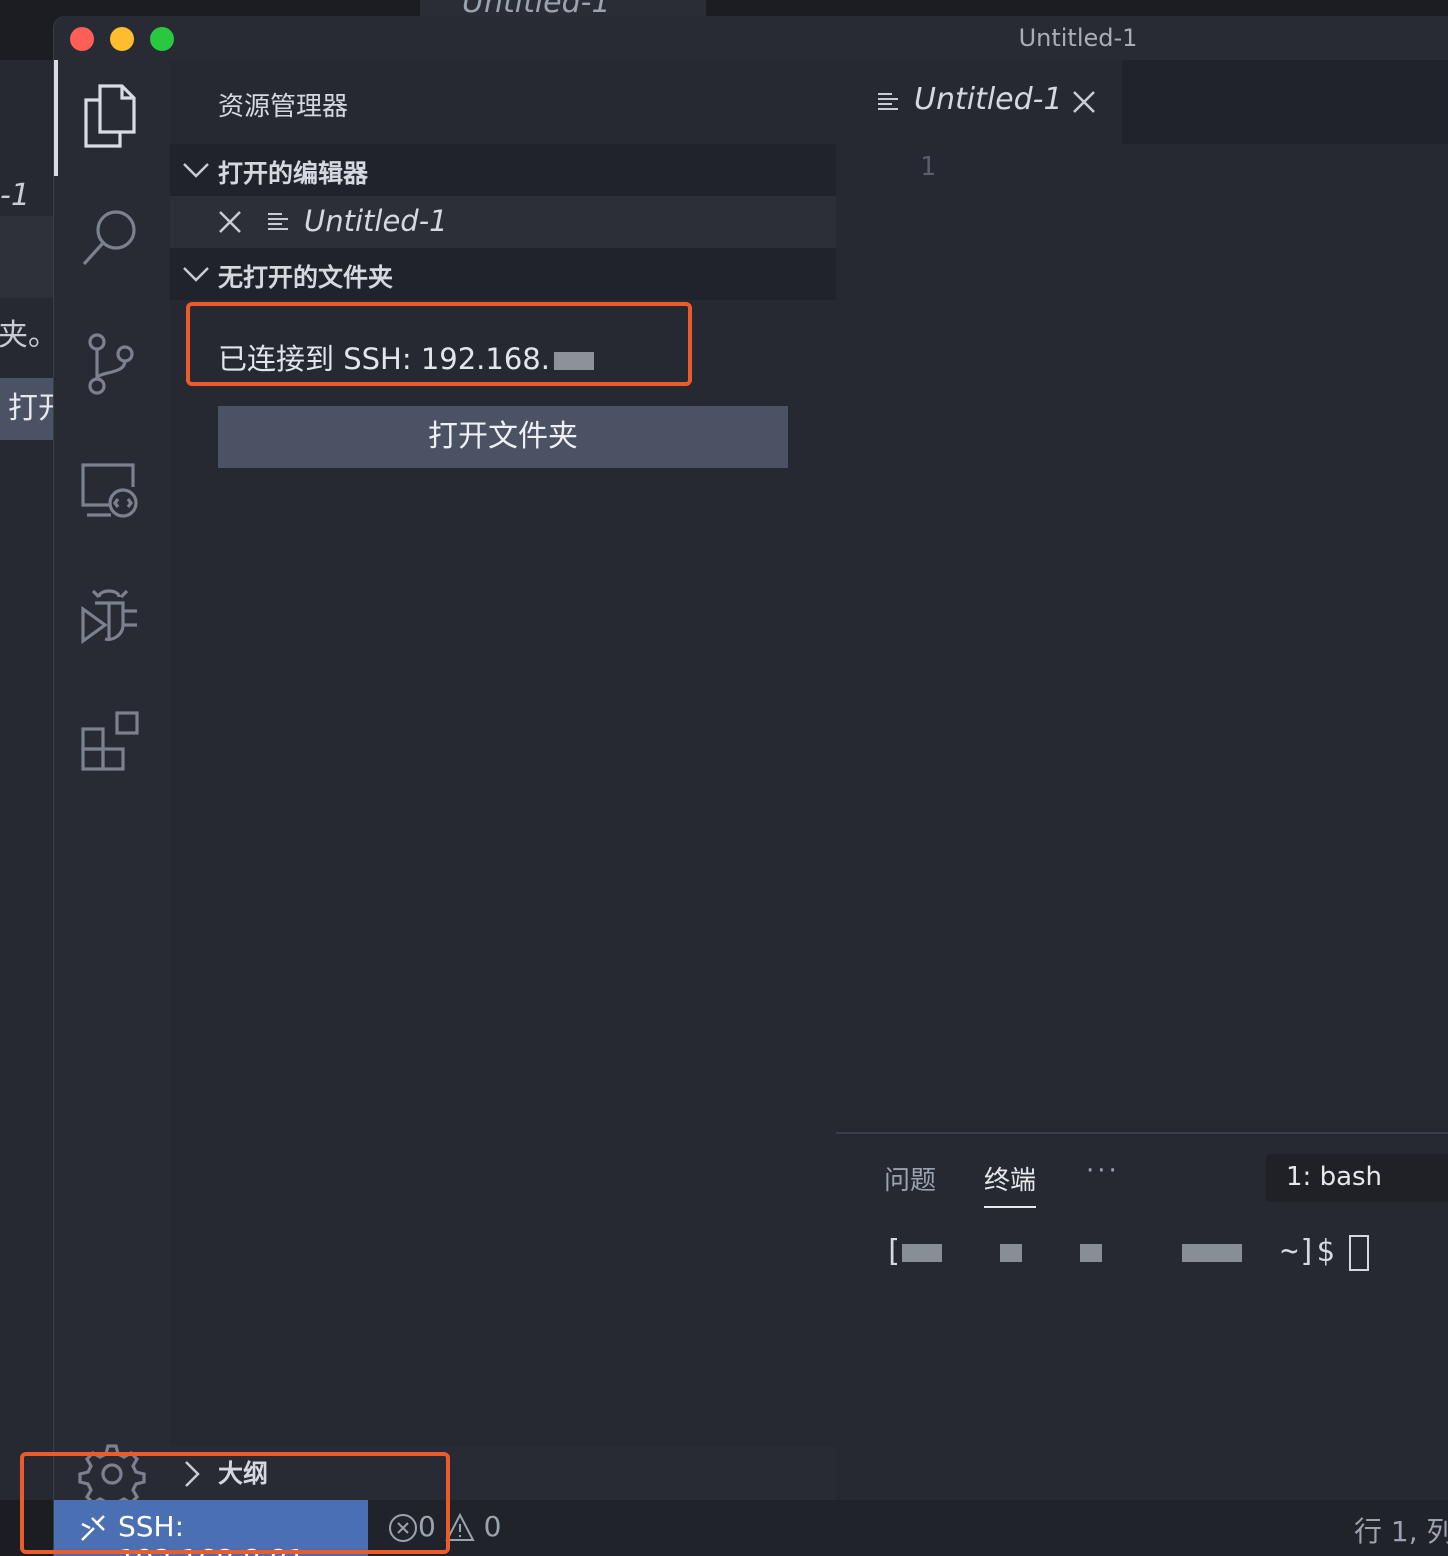  What do you see at coordinates (503, 274) in the screenshot?
I see `no-folder-section: 无打开的文件夹` at bounding box center [503, 274].